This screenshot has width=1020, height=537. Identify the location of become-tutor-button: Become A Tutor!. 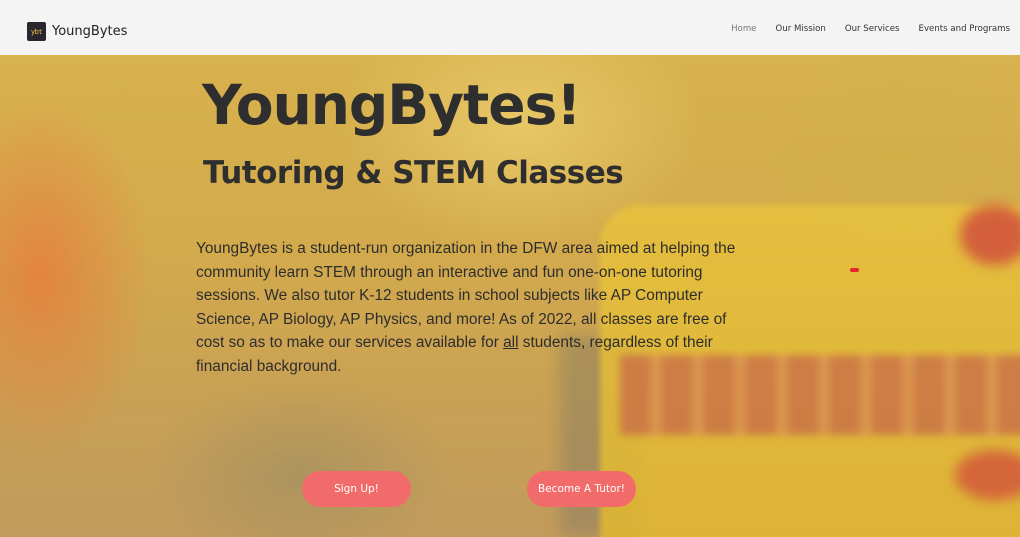
(581, 489).